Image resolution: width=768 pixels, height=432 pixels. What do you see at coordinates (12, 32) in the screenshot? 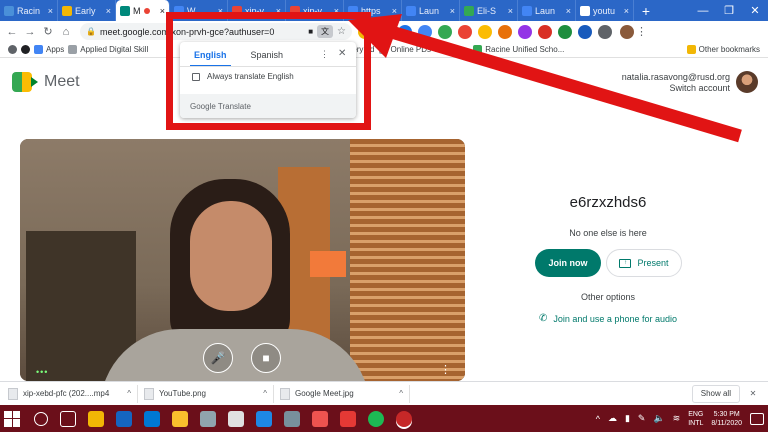
I see `back-icon: ←` at bounding box center [12, 32].